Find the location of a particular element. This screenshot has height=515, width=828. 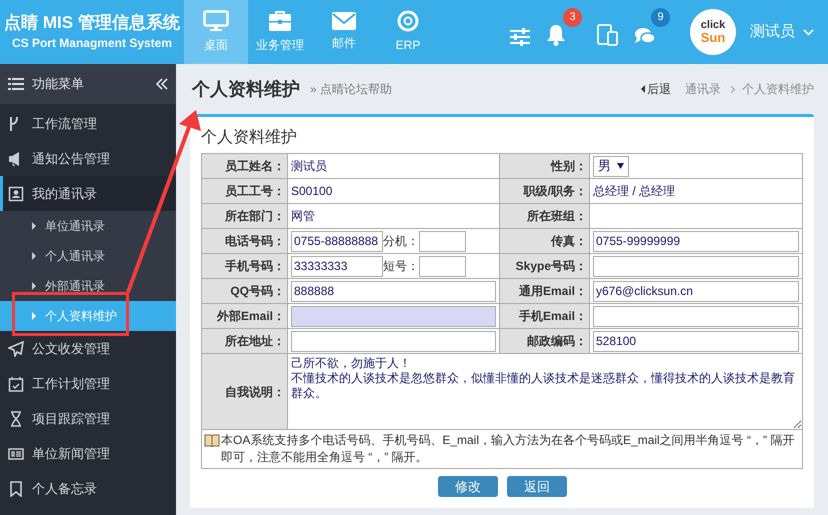

page-title: 个人资料维护 is located at coordinates (246, 89).